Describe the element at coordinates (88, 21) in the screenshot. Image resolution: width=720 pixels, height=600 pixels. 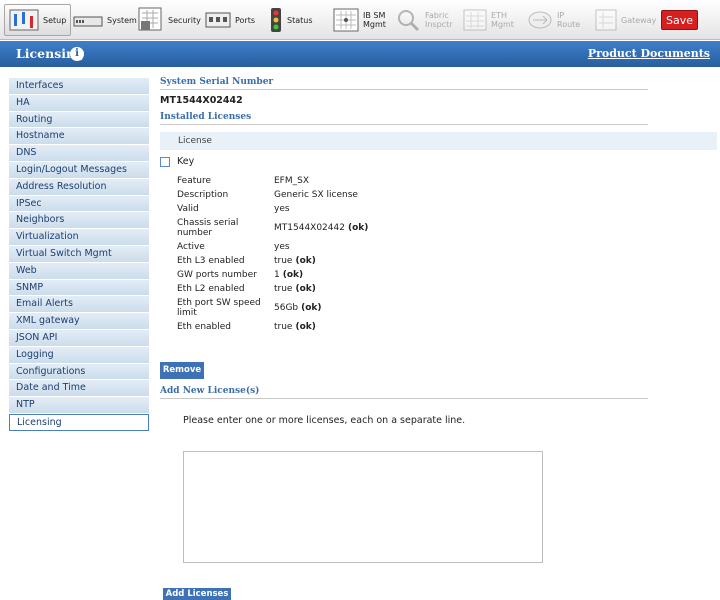
I see `system-icon` at that location.